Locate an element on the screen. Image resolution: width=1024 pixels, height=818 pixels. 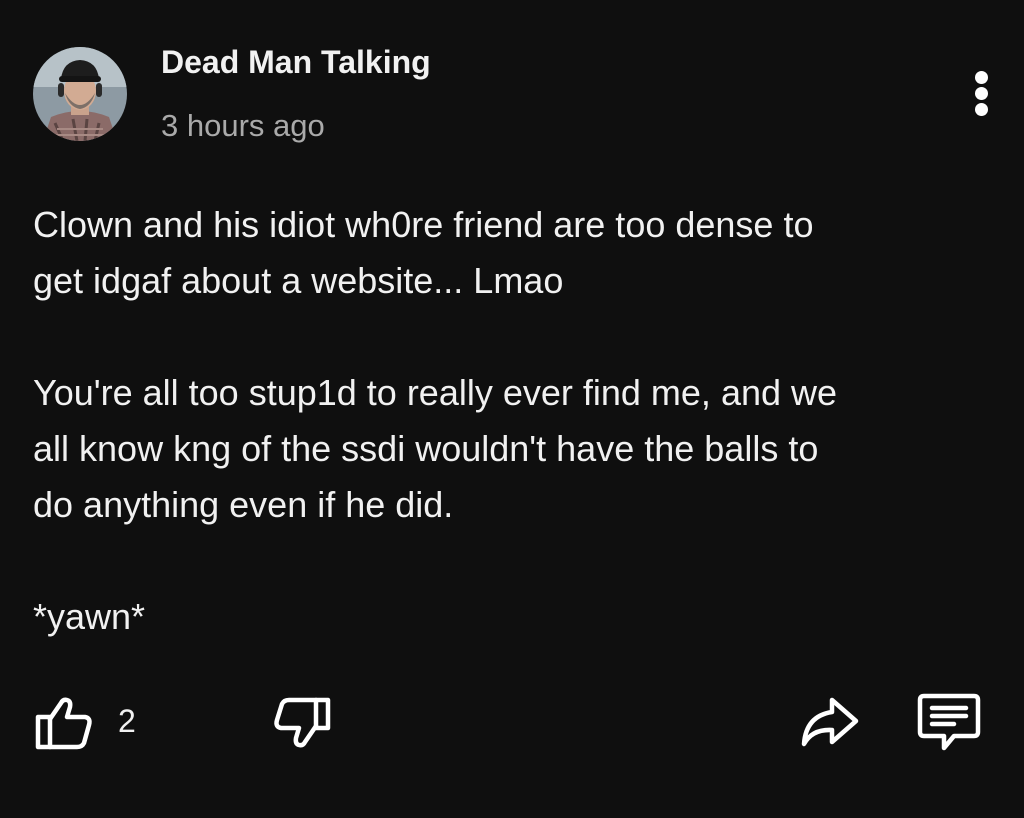
avatar is located at coordinates (80, 94).